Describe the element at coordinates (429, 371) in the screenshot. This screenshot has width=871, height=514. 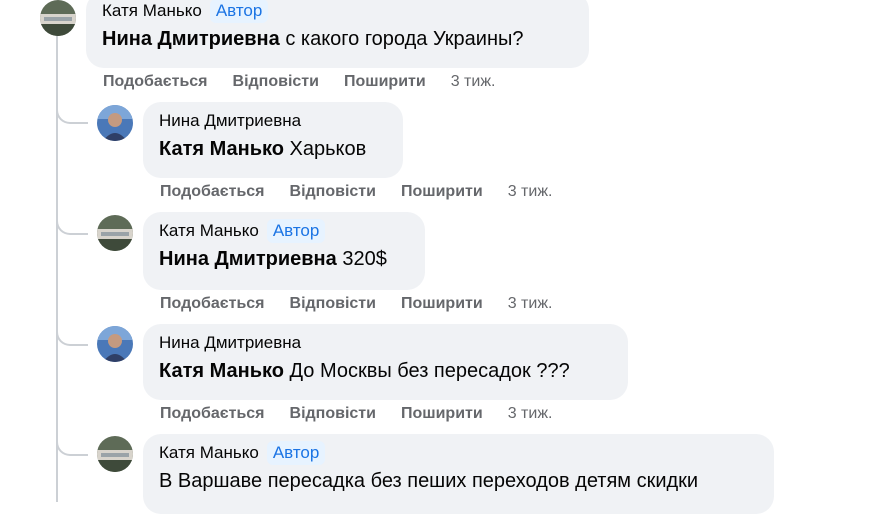
I see `comment-text: До Москвы без пересадок ???` at that location.